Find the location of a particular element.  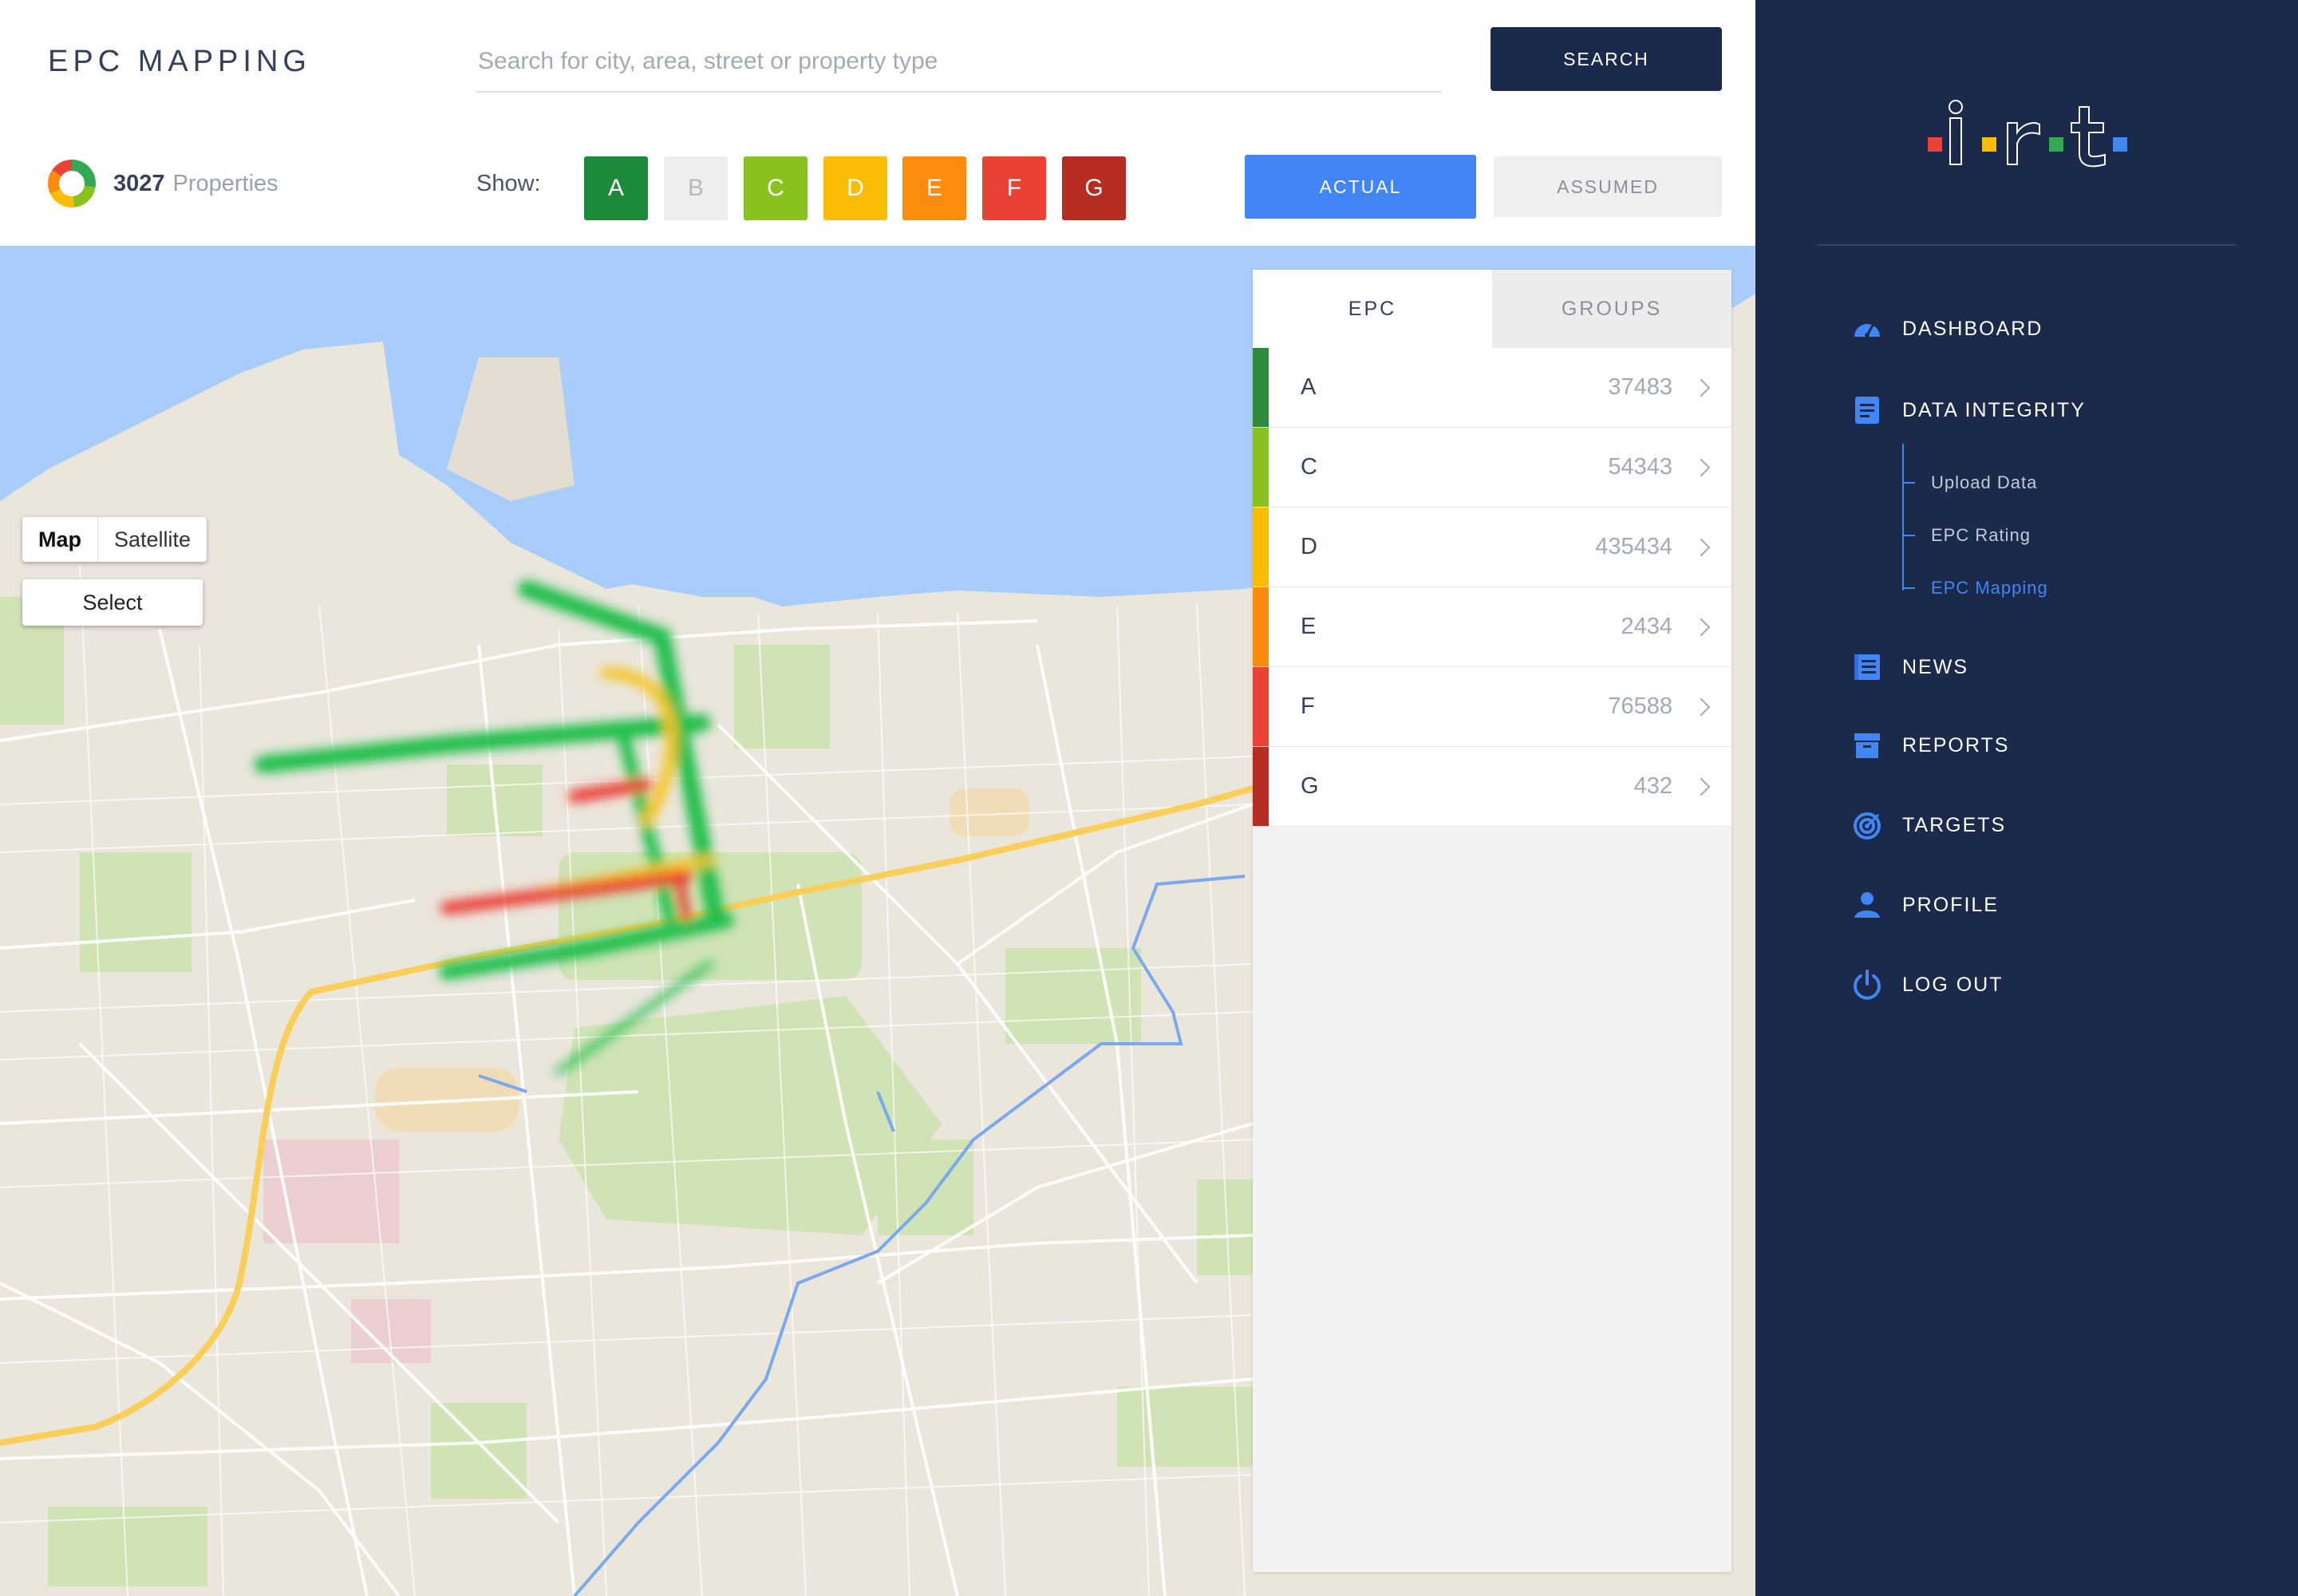

rating-row-f: F 76588 is located at coordinates (1492, 707).